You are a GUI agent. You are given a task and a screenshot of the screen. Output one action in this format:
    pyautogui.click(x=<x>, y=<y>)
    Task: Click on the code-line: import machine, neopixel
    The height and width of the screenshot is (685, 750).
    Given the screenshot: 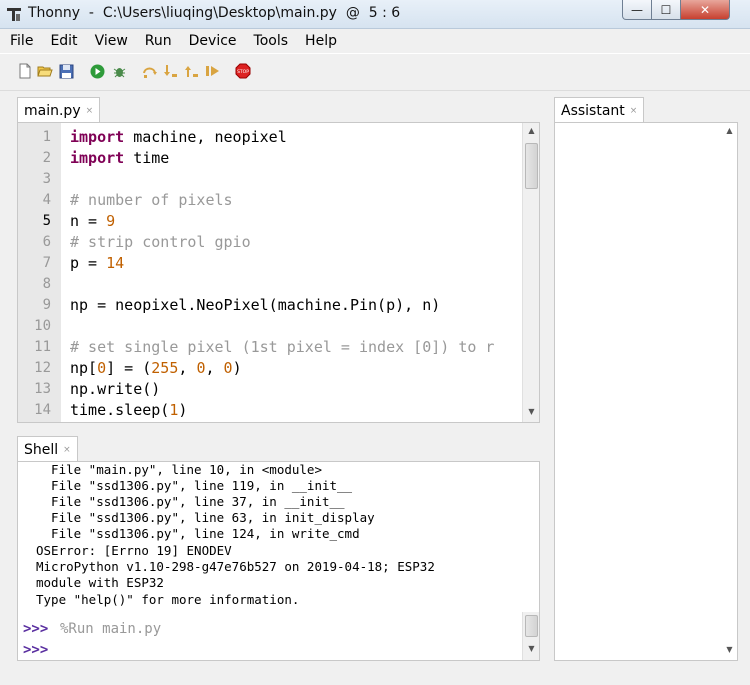 What is the action you would take?
    pyautogui.click(x=178, y=137)
    